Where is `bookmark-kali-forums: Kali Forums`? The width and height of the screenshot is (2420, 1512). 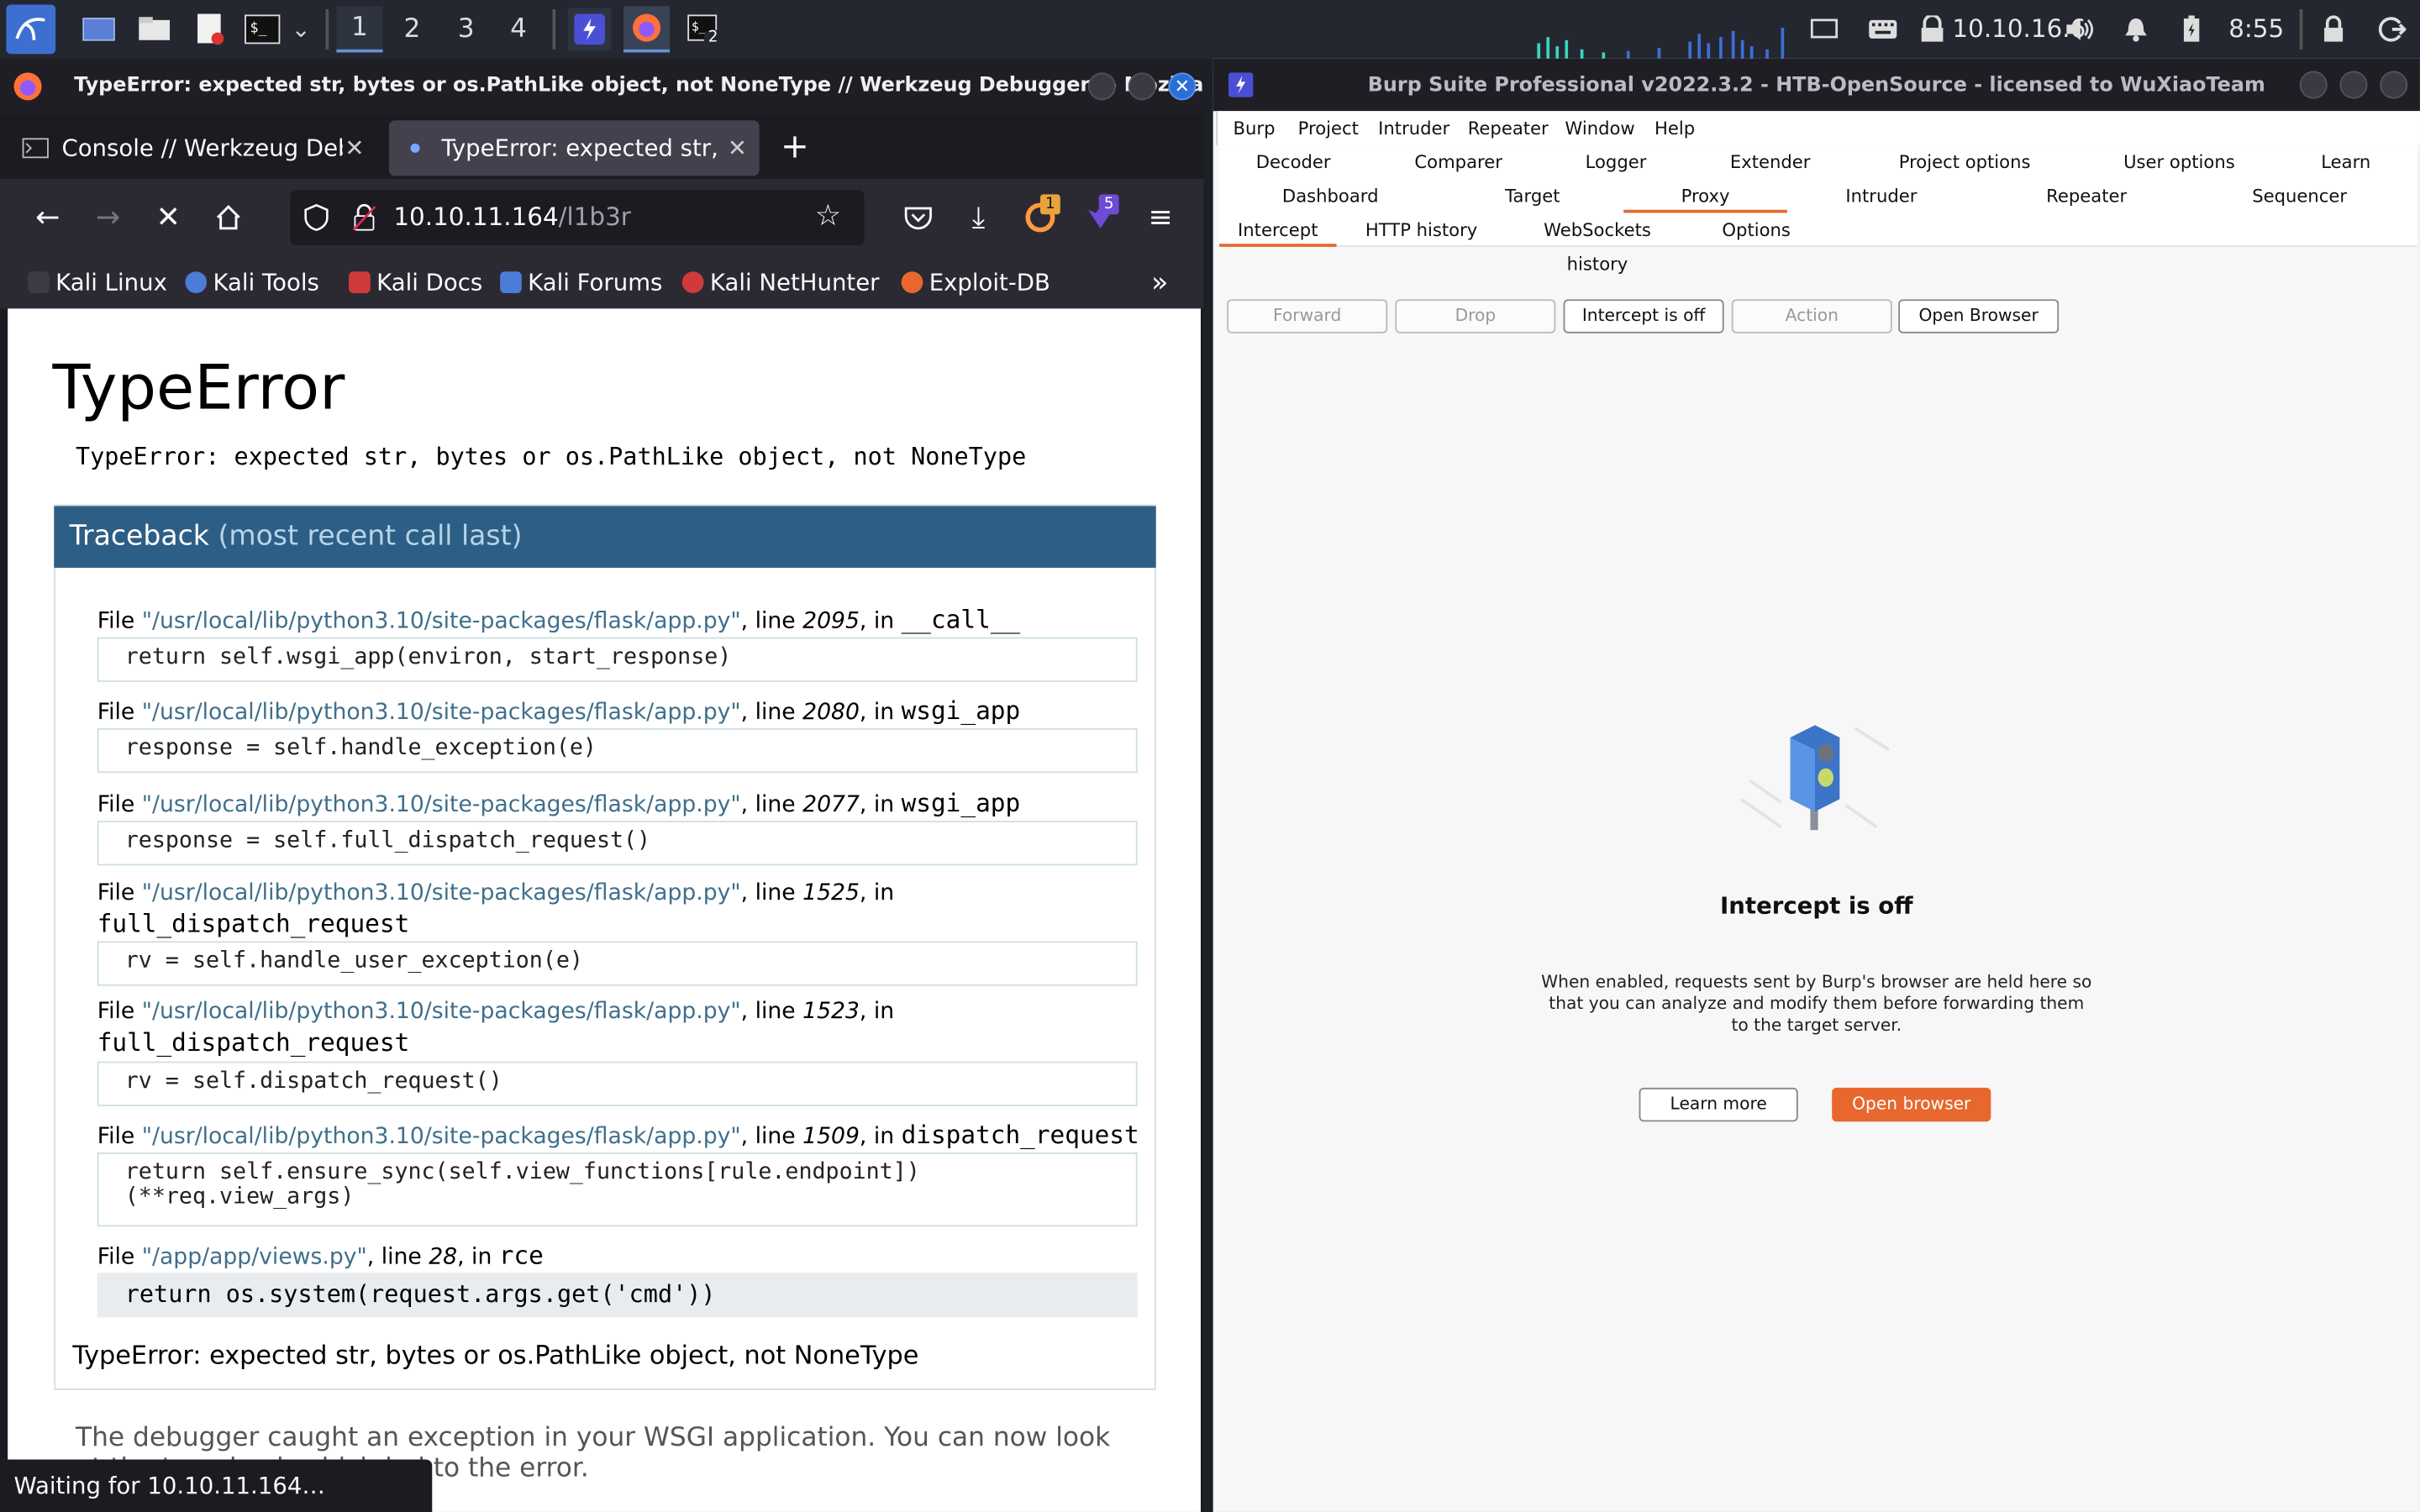
bookmark-kali-forums: Kali Forums is located at coordinates (581, 282).